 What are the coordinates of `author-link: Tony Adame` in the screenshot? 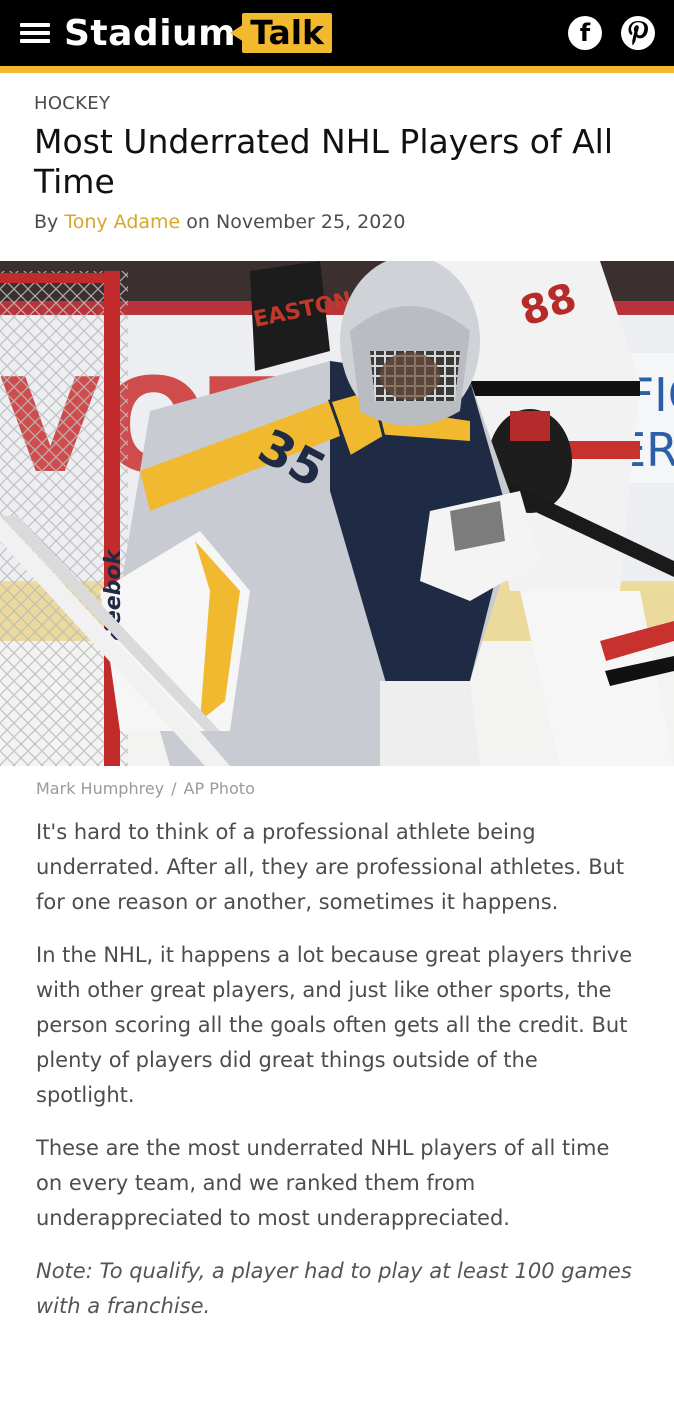 It's located at (122, 222).